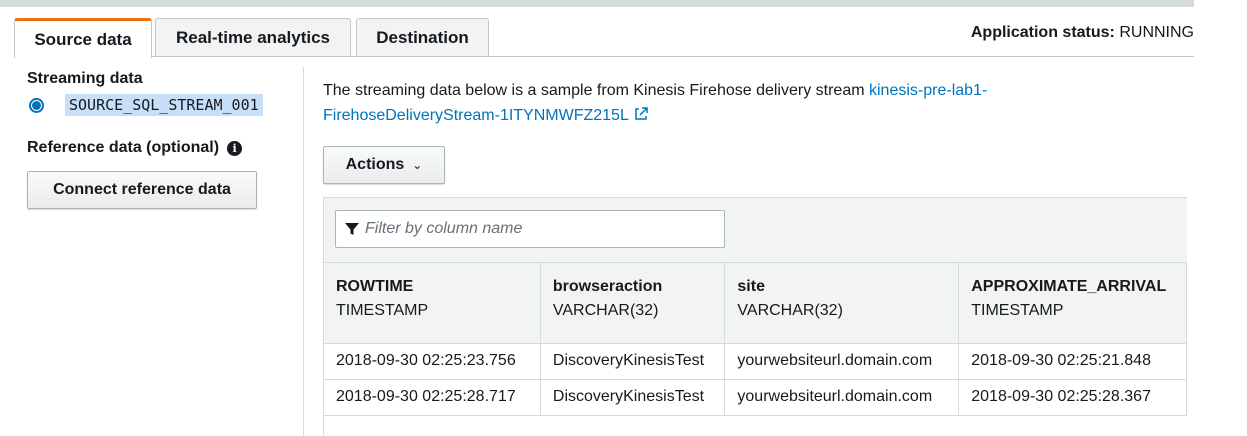  Describe the element at coordinates (1072, 361) in the screenshot. I see `table-cell: 2018-09-30 02:25:21.848` at that location.